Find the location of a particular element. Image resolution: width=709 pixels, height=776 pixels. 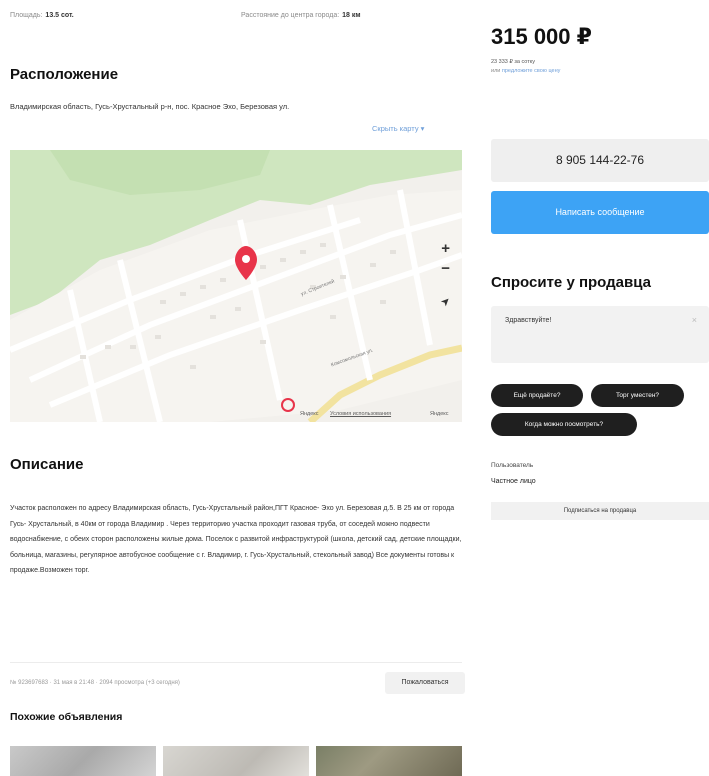

location-title: Расположение is located at coordinates (64, 74).